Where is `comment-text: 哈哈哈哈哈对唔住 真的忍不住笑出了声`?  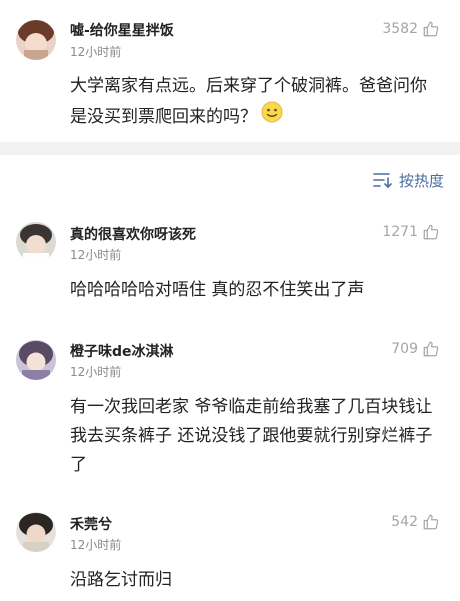 comment-text: 哈哈哈哈哈对唔住 真的忍不住笑出了声 is located at coordinates (217, 290).